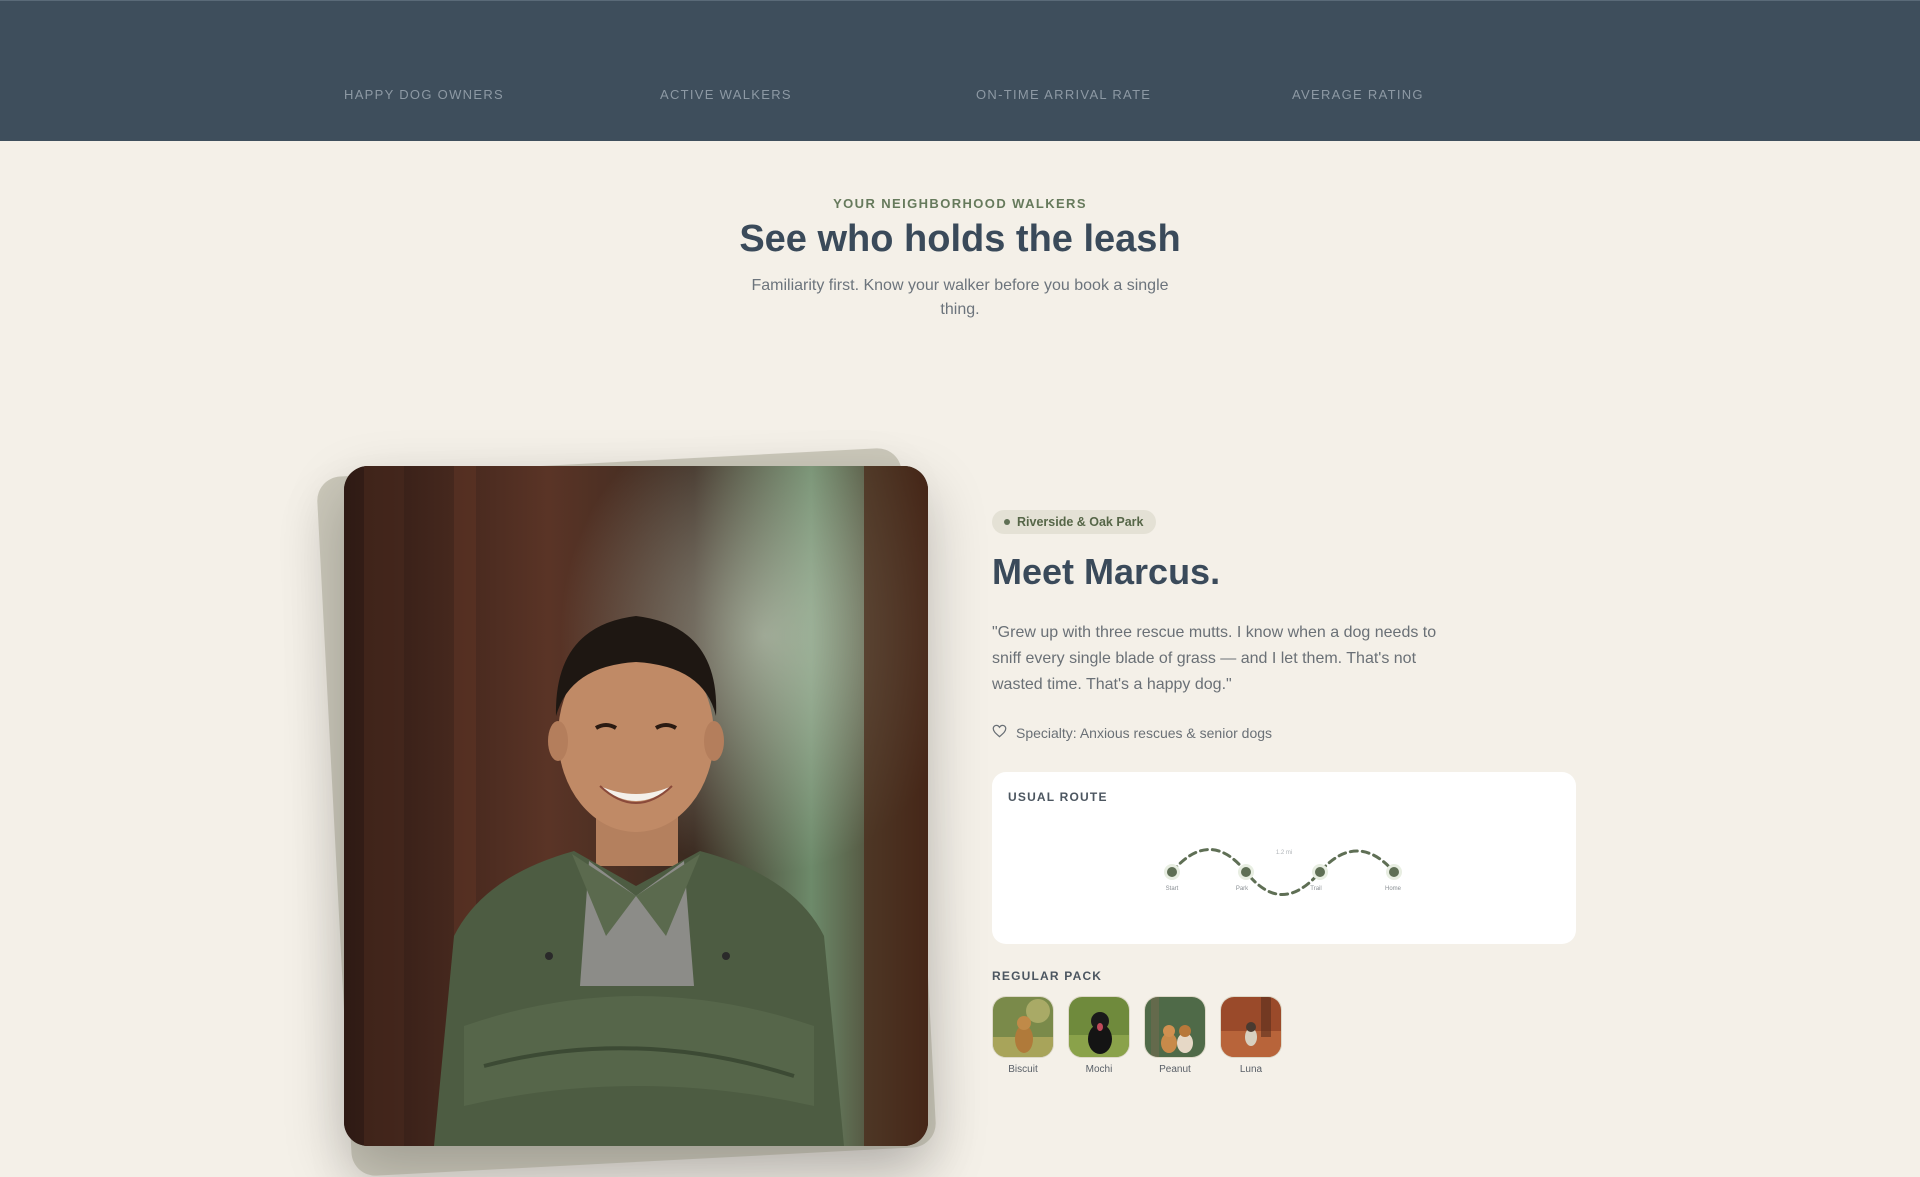  Describe the element at coordinates (1172, 872) in the screenshot. I see `route-stop-start` at that location.